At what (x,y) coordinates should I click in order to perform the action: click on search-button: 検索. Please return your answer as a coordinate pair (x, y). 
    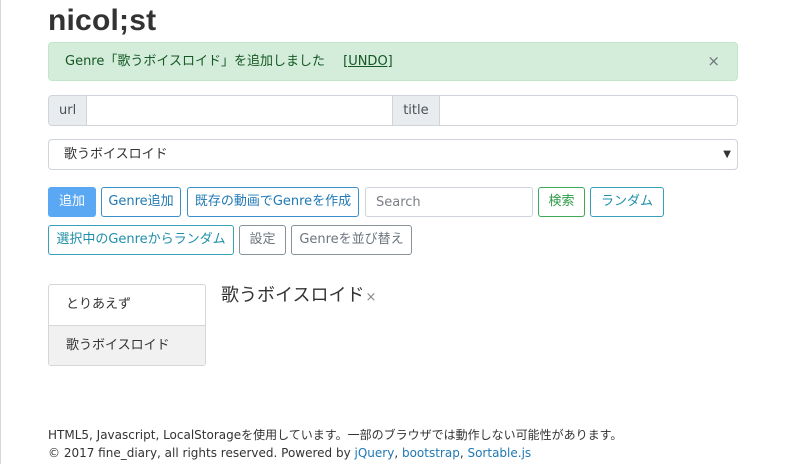
    Looking at the image, I should click on (561, 202).